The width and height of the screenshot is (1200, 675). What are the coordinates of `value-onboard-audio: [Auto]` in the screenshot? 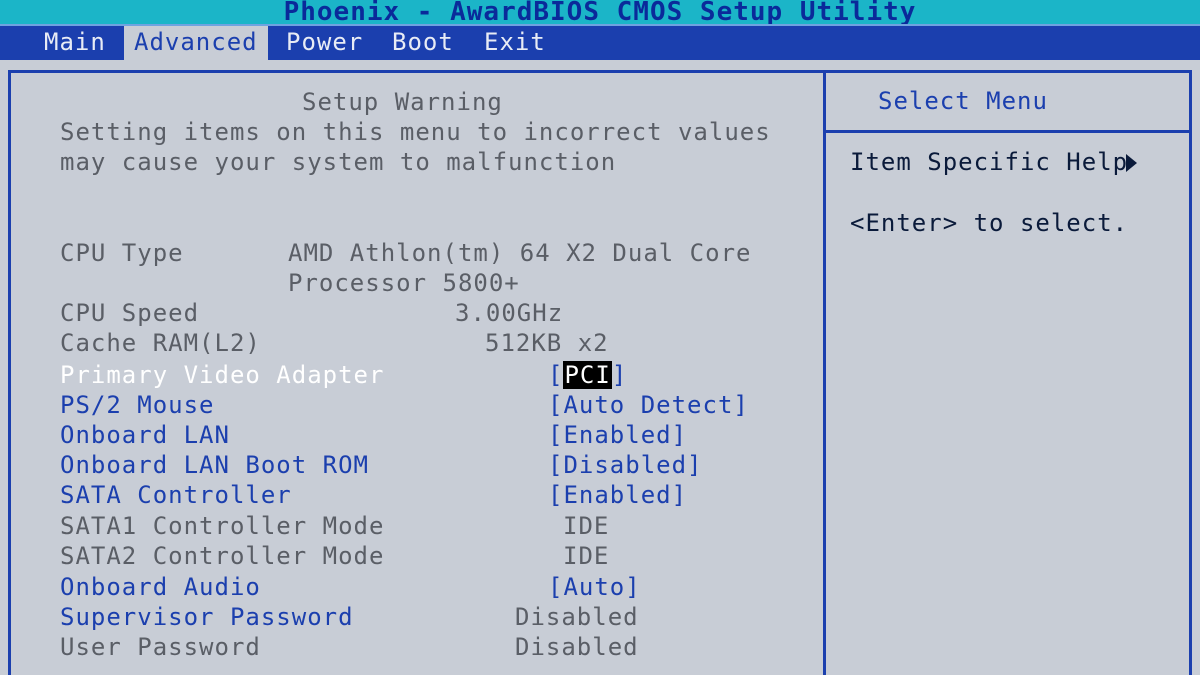 It's located at (594, 587).